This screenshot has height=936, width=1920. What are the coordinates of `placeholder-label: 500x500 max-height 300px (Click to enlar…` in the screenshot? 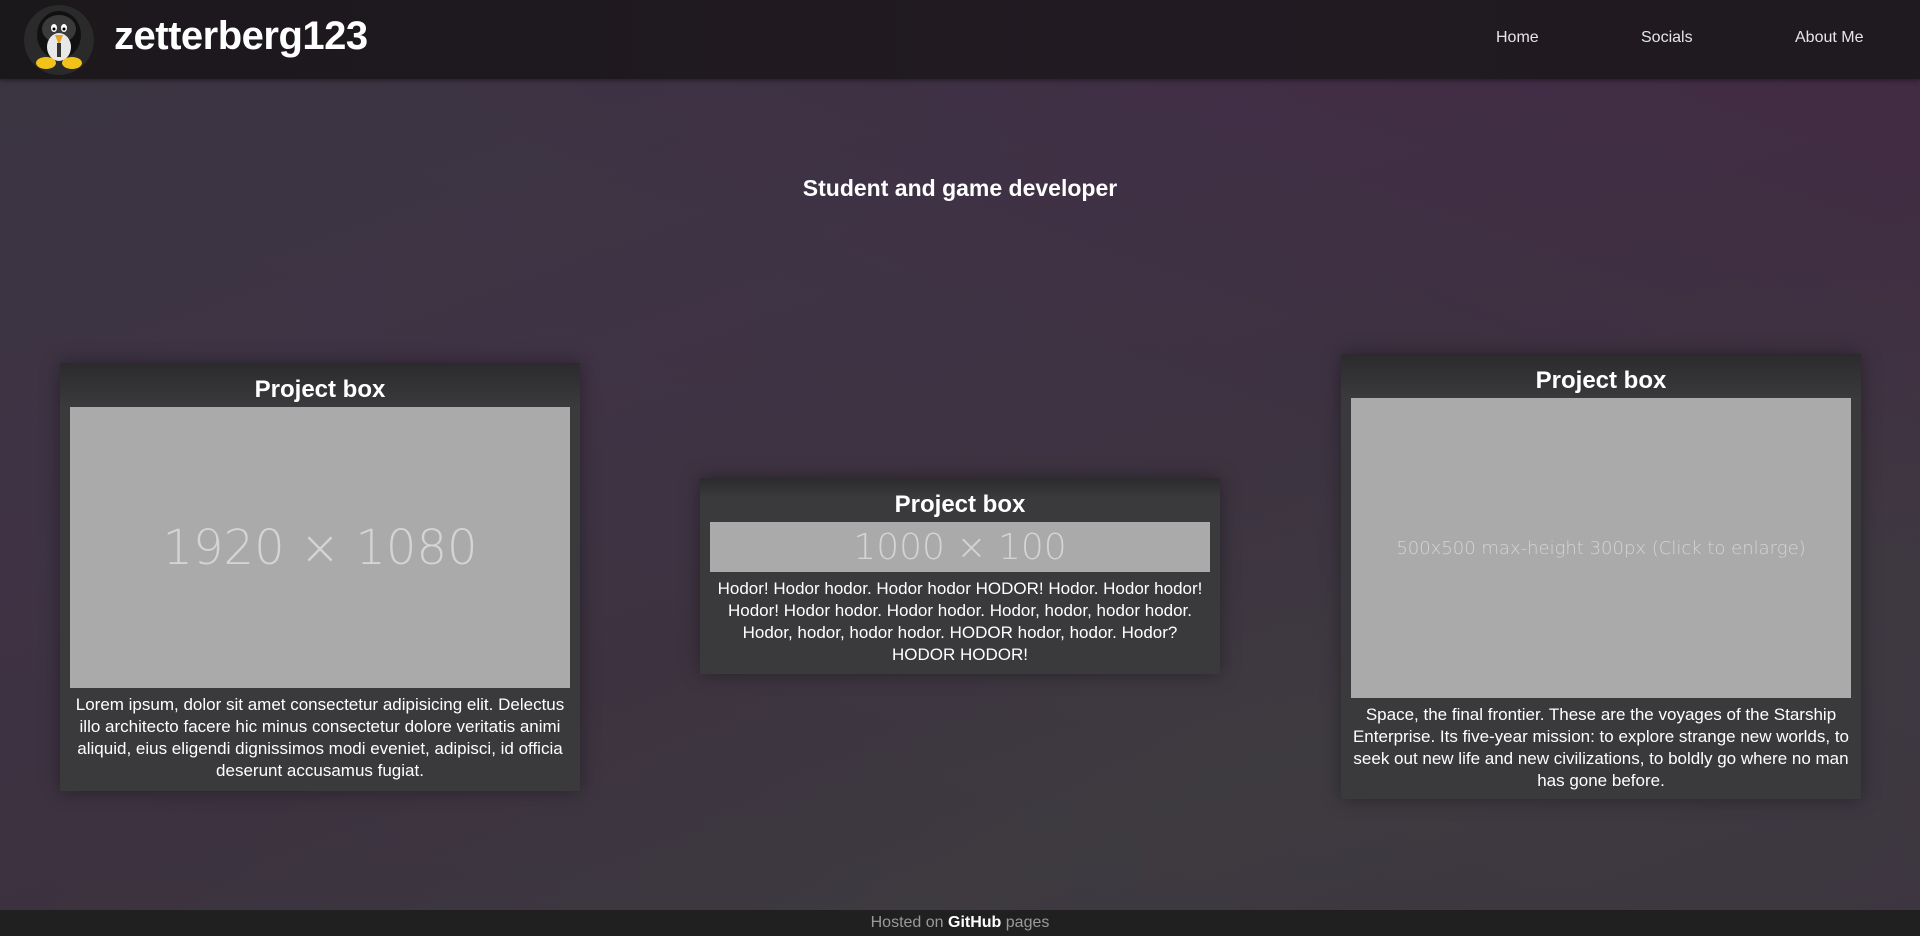 It's located at (1601, 548).